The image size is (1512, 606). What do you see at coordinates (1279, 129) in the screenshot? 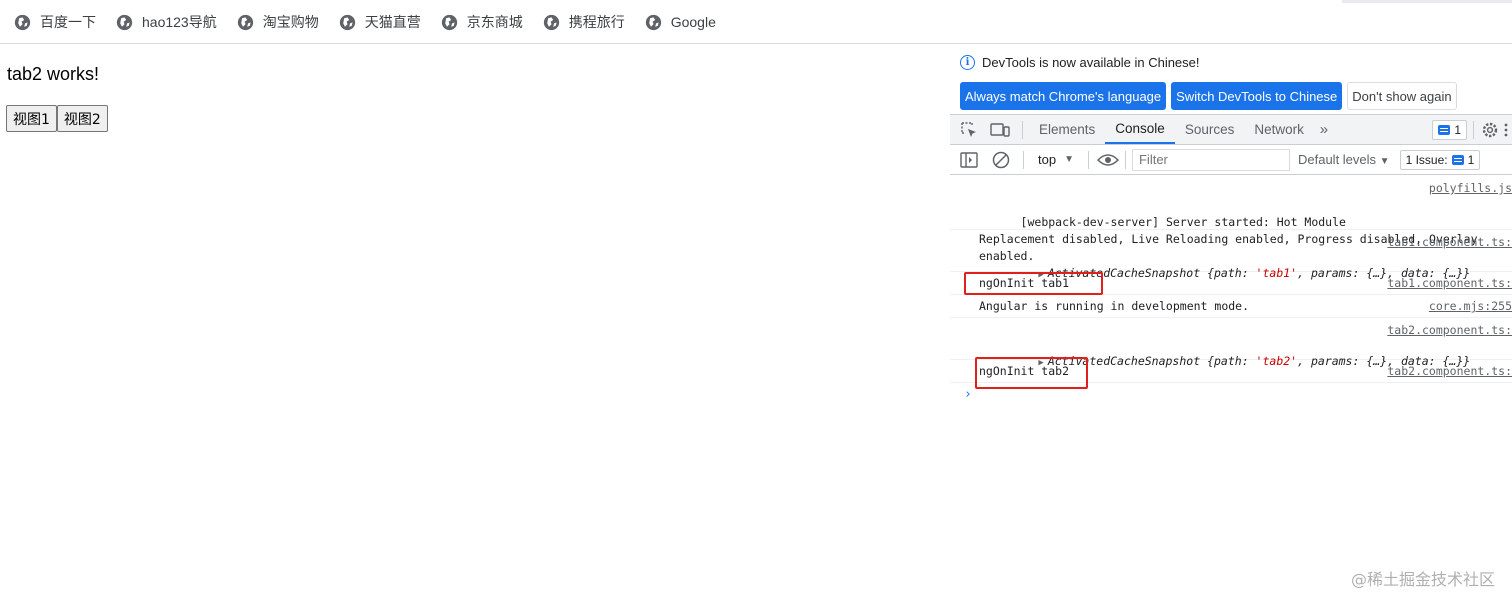
I see `tab-network: Network` at bounding box center [1279, 129].